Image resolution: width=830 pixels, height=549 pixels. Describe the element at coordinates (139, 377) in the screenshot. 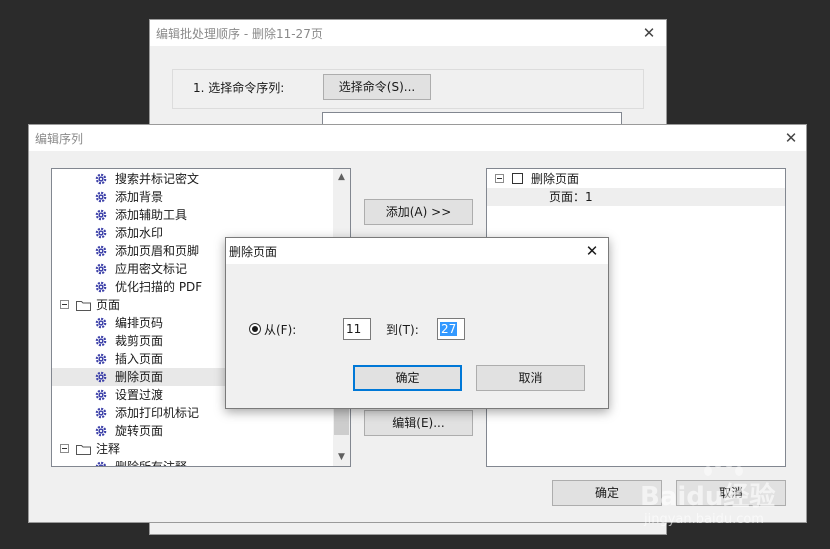

I see `tree-item-label: 删除页面` at that location.